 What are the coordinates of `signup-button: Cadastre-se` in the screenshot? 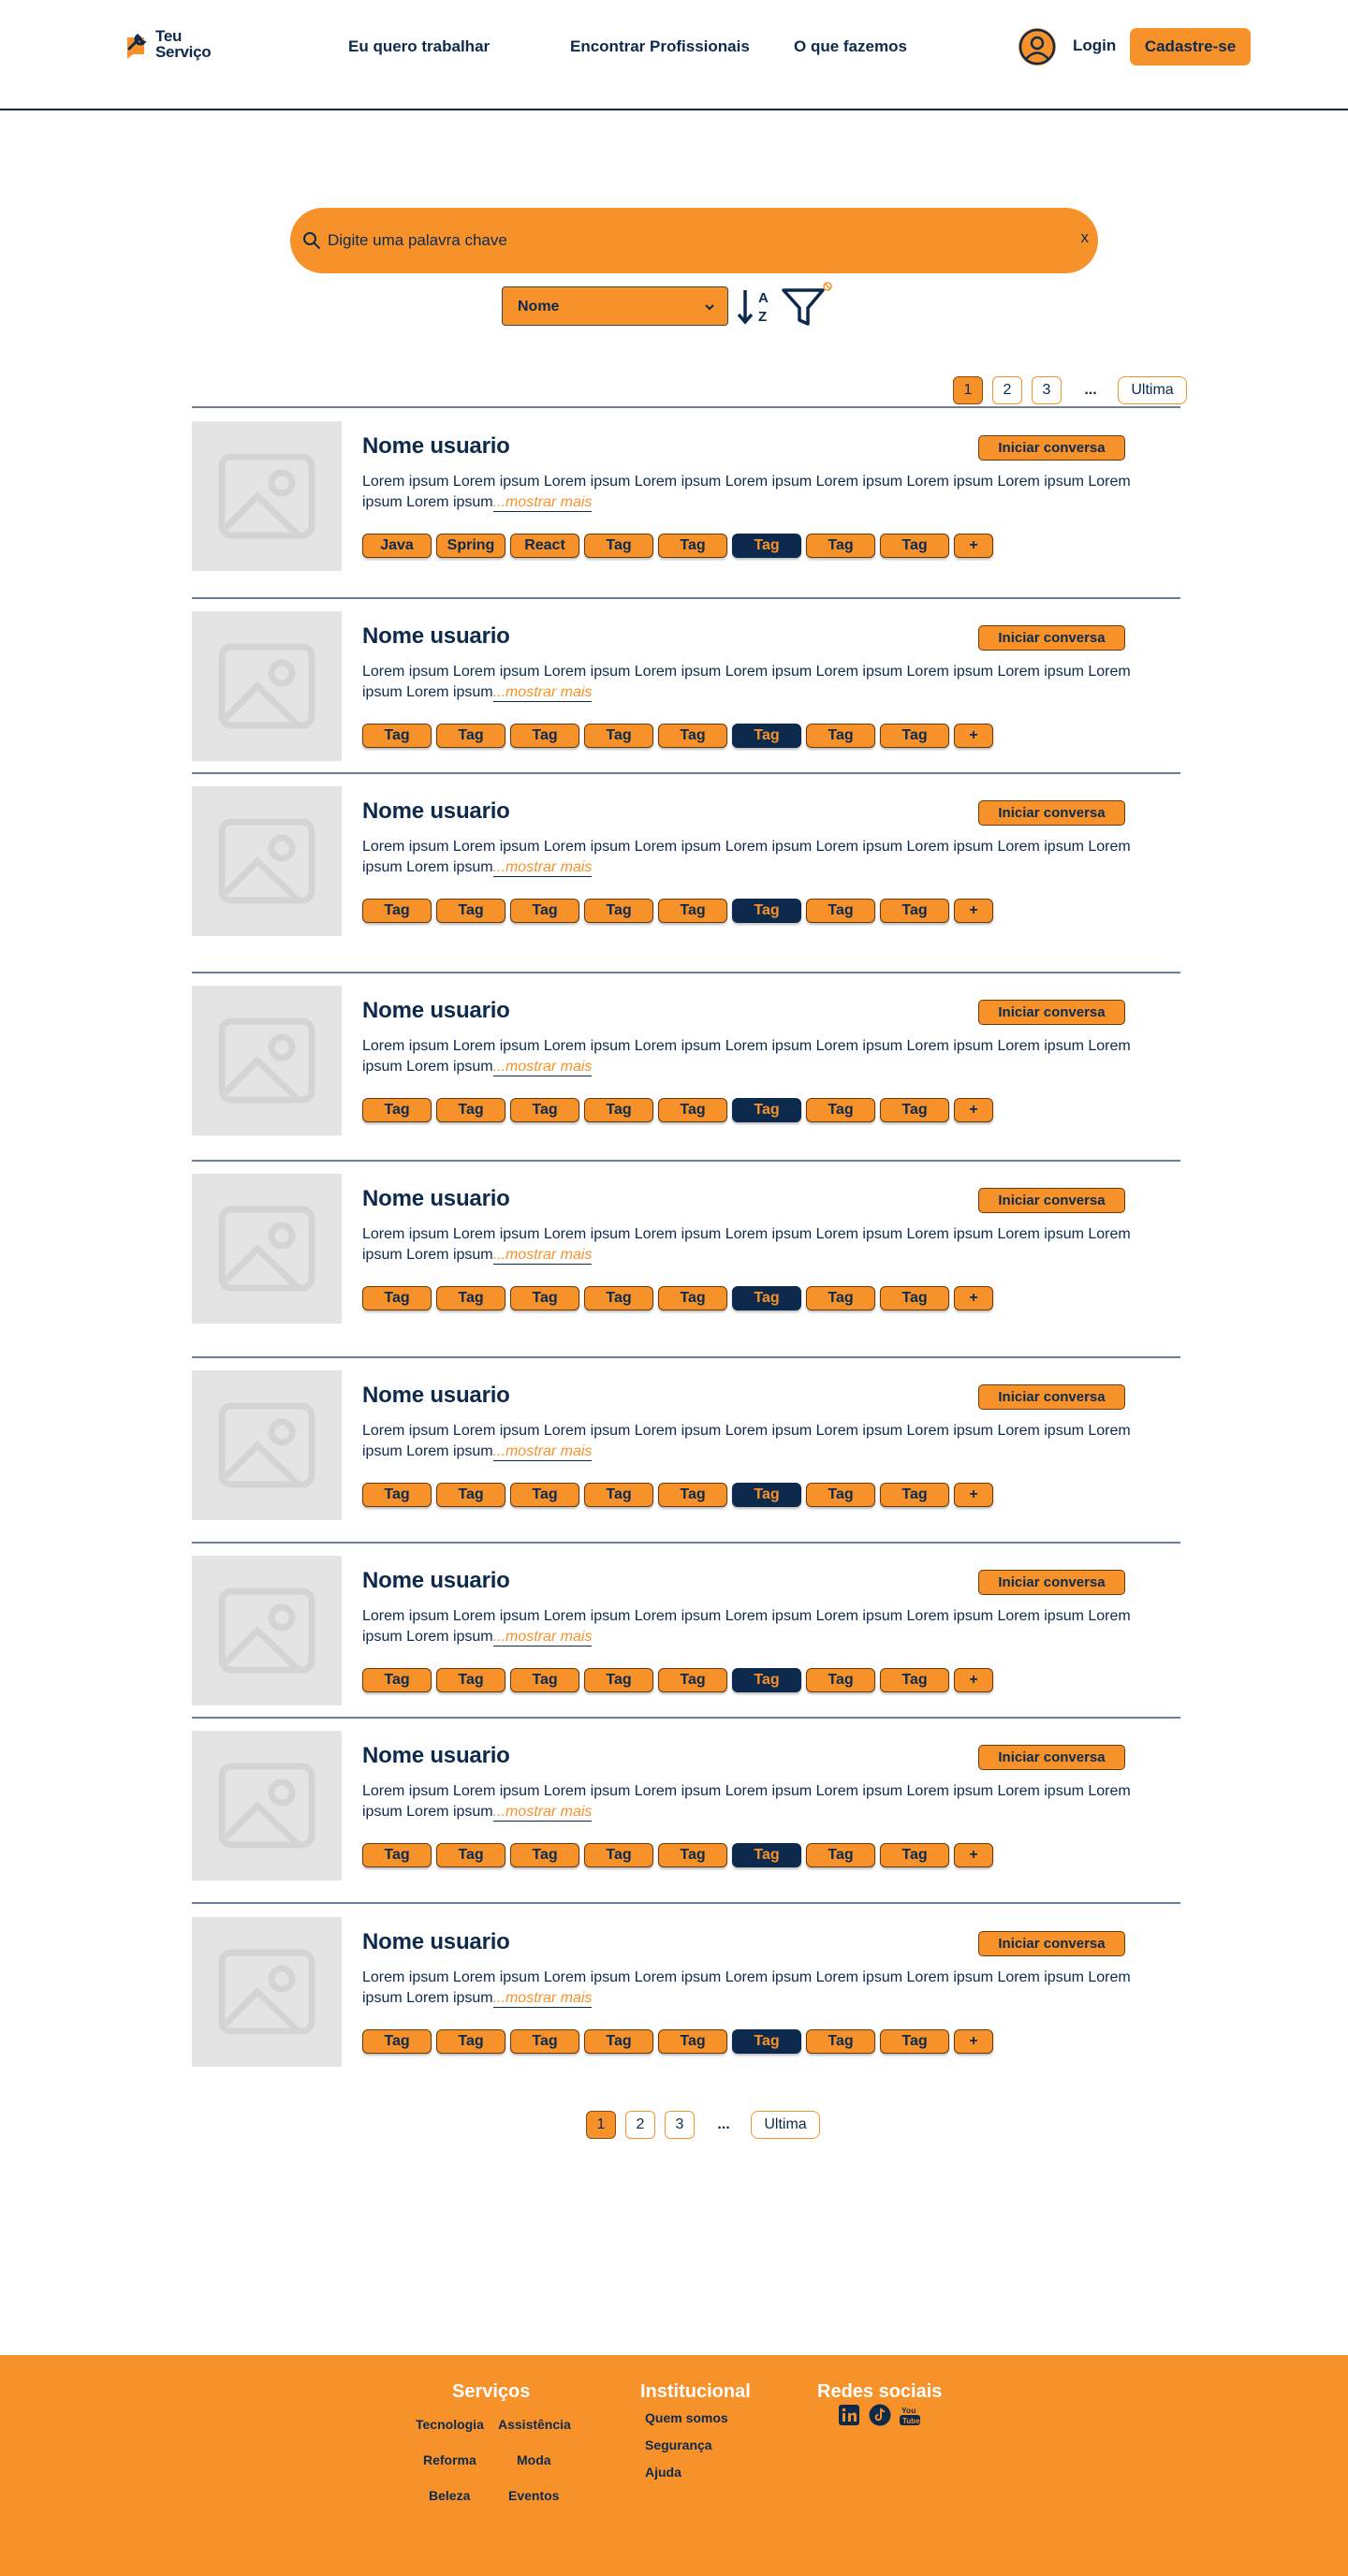 It's located at (1190, 47).